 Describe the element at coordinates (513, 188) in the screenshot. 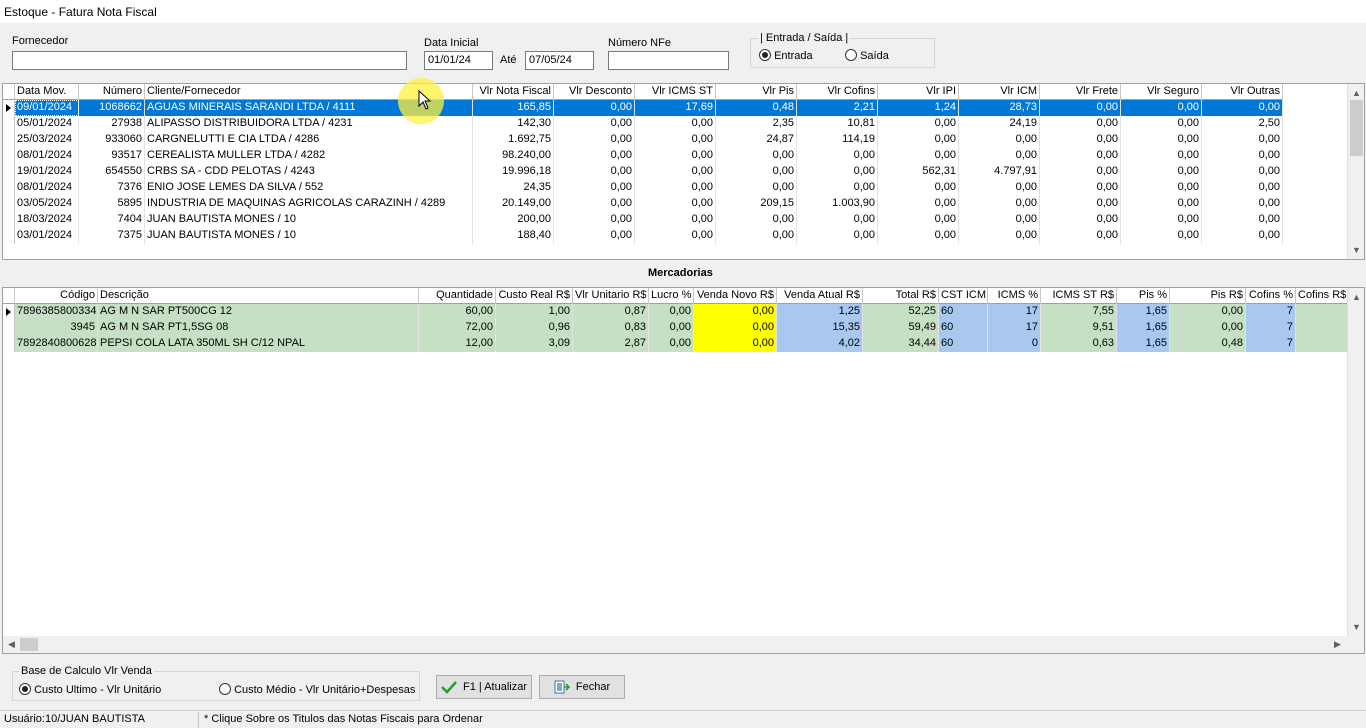

I see `cell-vlr-nota-fiscal: 24,35` at that location.